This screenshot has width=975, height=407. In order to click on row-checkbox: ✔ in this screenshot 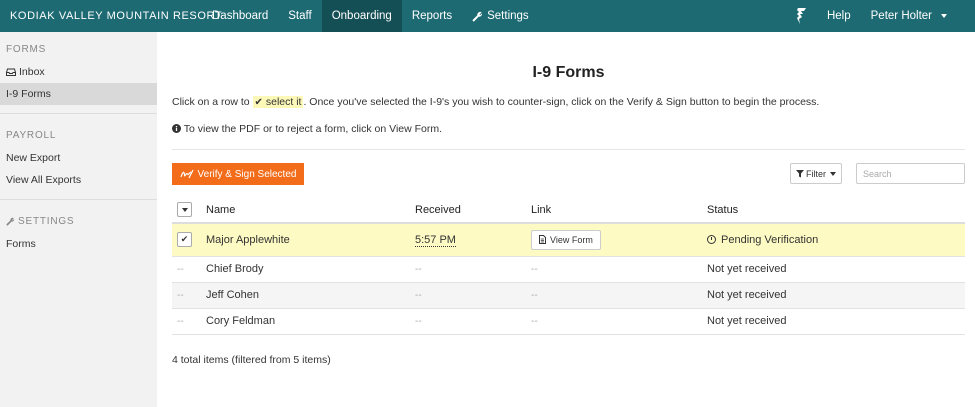, I will do `click(184, 240)`.